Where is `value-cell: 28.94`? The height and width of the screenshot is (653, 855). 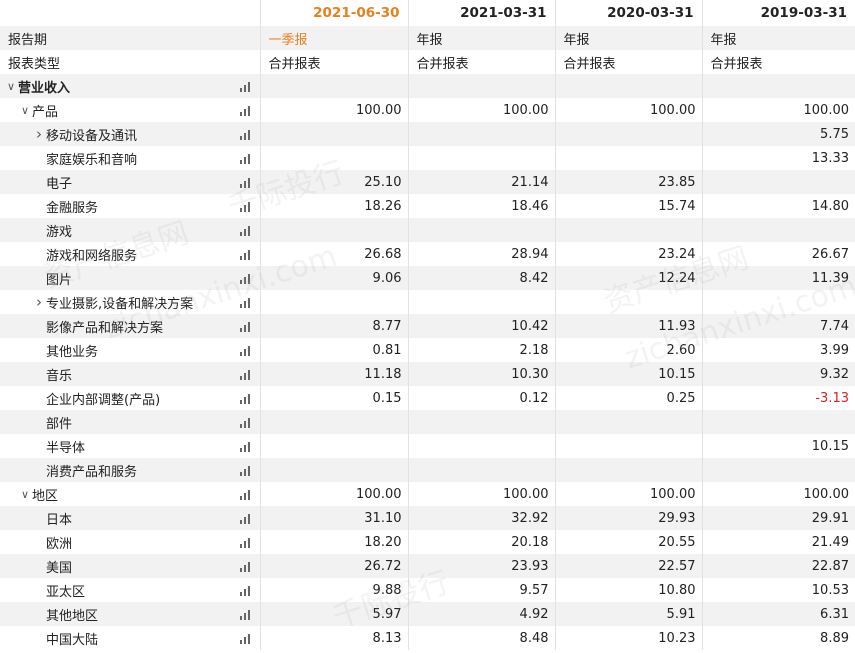
value-cell: 28.94 is located at coordinates (482, 254).